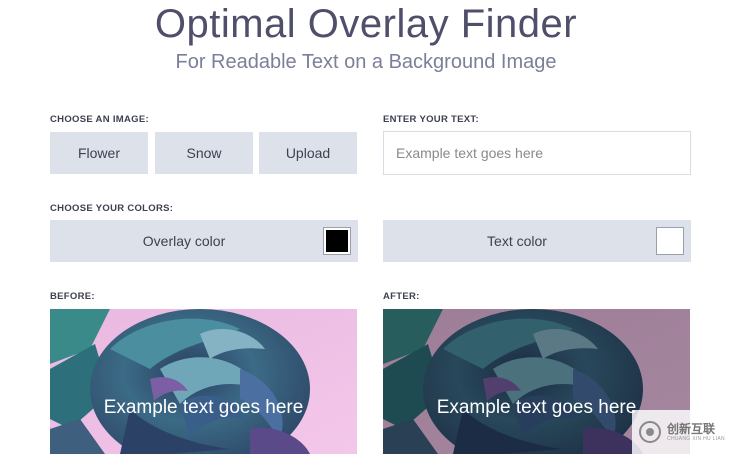 The height and width of the screenshot is (454, 732). I want to click on page-subtitle: For Readable Text on a Background Image, so click(366, 62).